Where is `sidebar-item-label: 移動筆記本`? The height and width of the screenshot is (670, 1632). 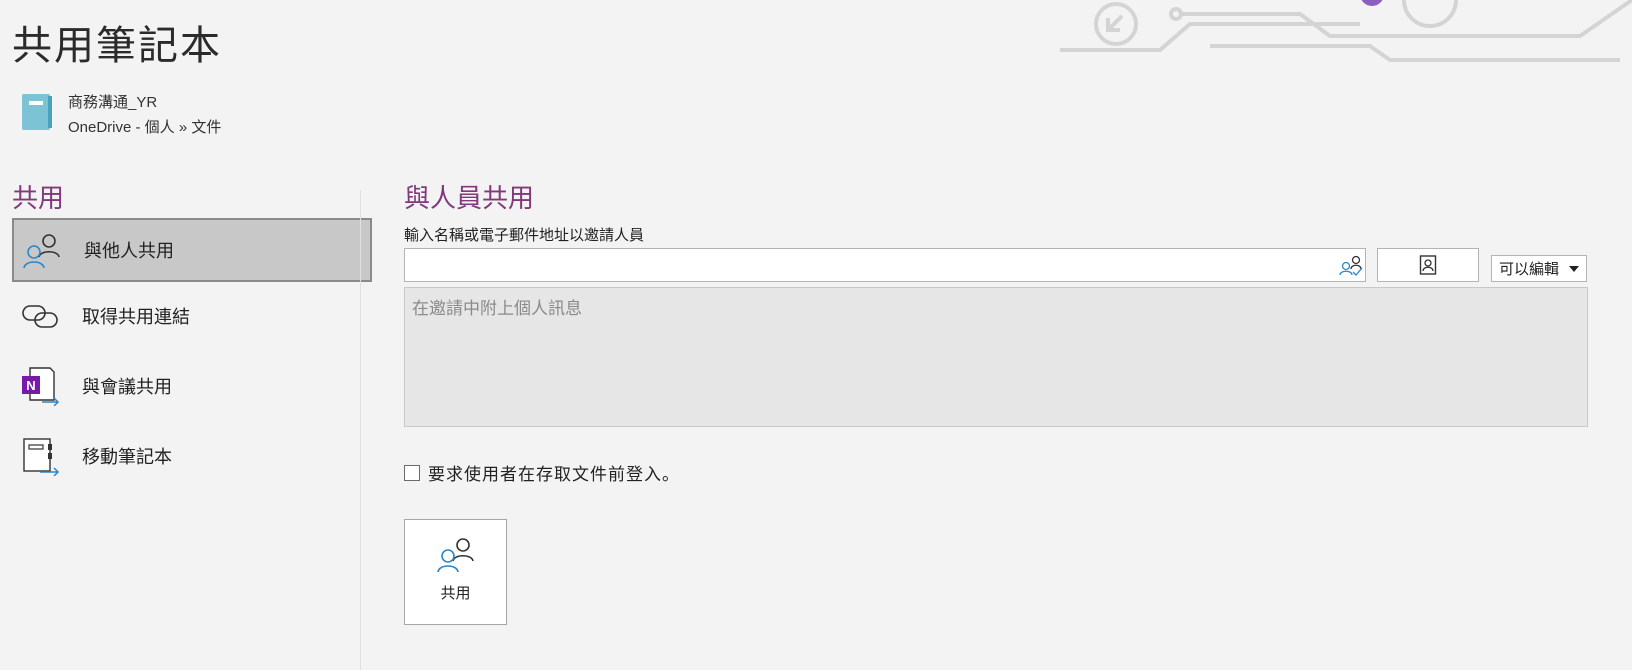 sidebar-item-label: 移動筆記本 is located at coordinates (127, 457).